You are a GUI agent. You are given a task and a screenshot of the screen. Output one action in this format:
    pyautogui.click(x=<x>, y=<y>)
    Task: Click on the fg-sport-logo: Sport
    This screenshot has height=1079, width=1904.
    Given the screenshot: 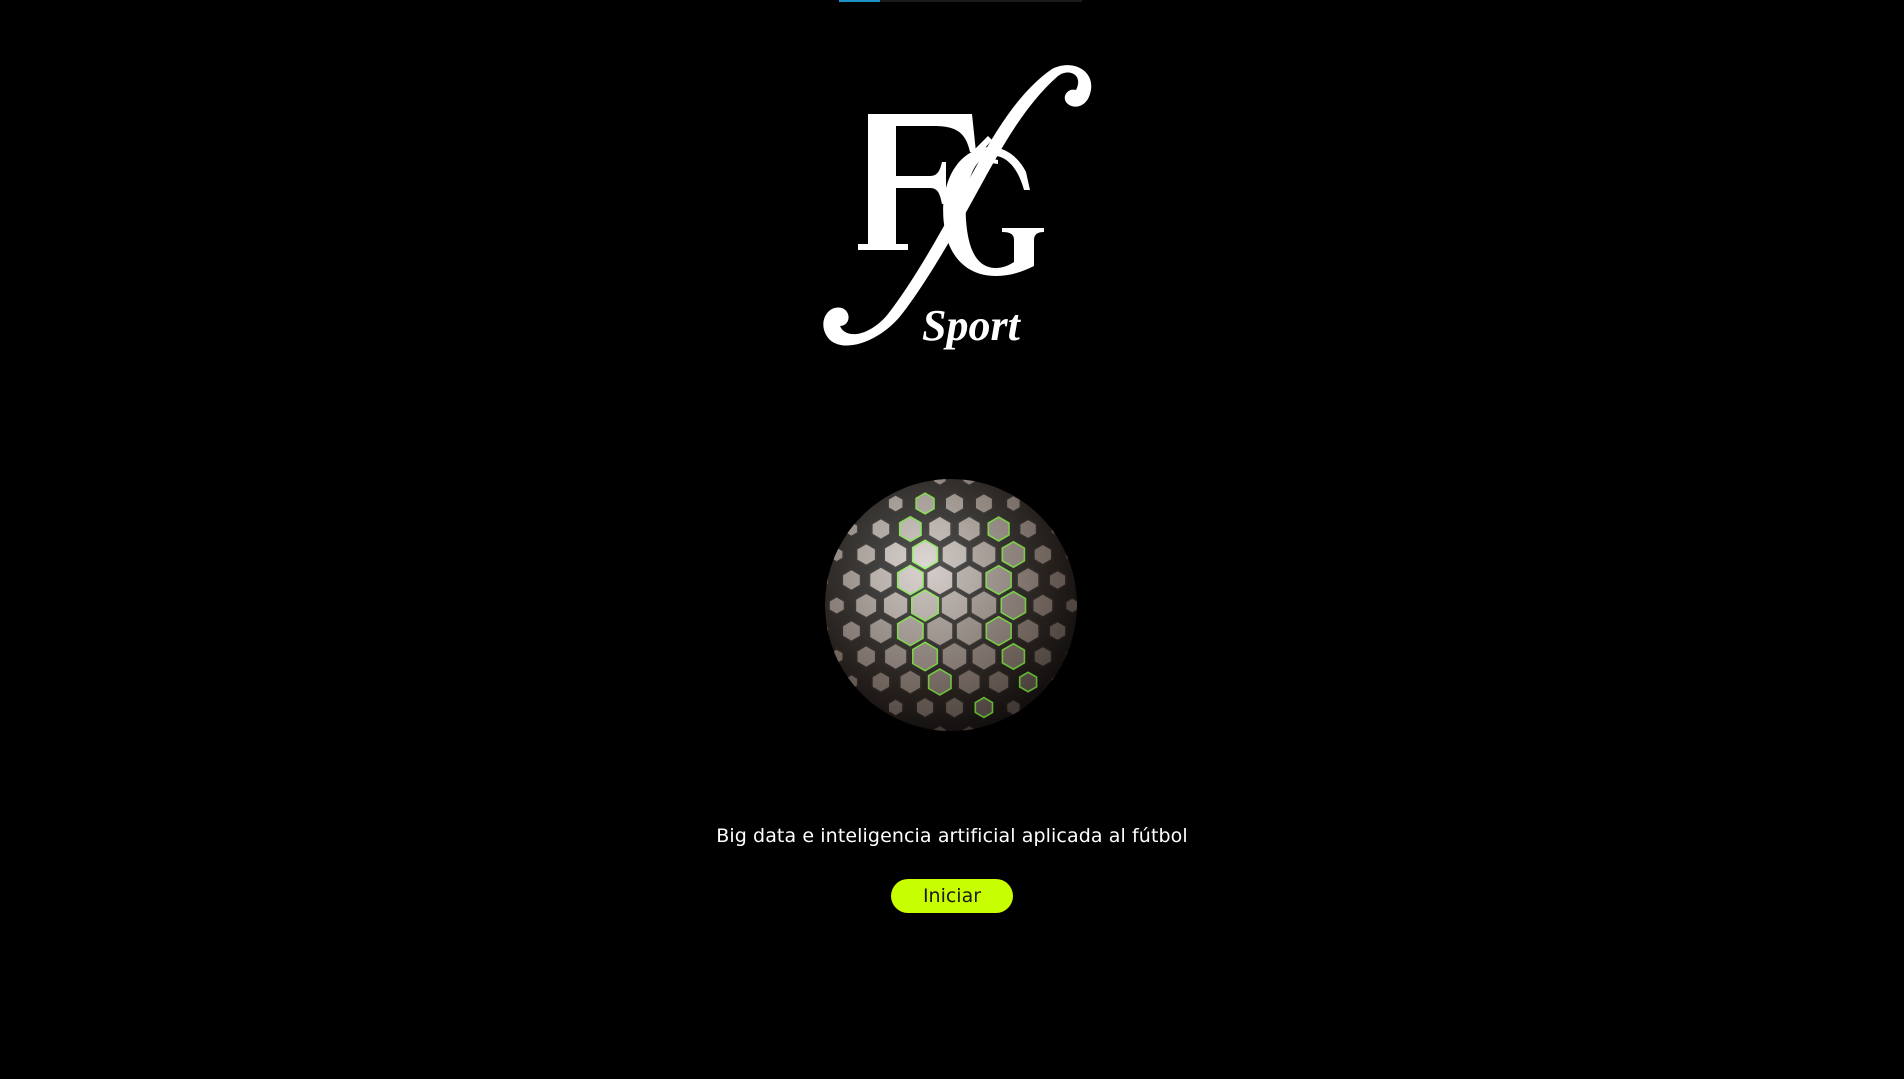 What is the action you would take?
    pyautogui.click(x=957, y=214)
    